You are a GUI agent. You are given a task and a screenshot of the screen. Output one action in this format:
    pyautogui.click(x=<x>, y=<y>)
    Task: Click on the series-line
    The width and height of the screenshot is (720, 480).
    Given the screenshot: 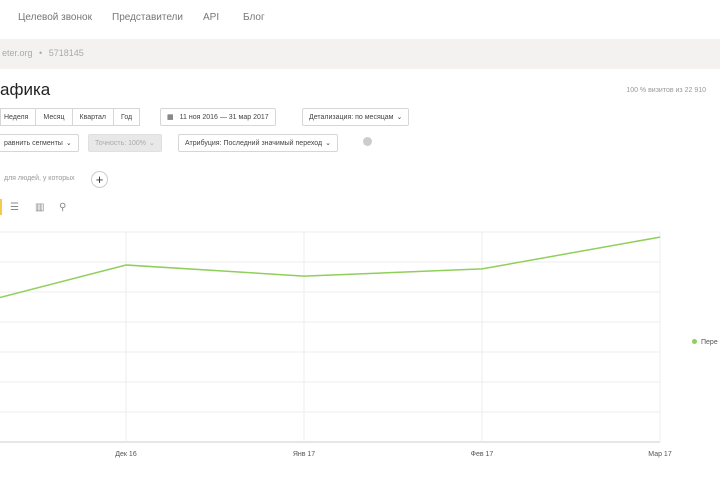 What is the action you would take?
    pyautogui.click(x=330, y=267)
    